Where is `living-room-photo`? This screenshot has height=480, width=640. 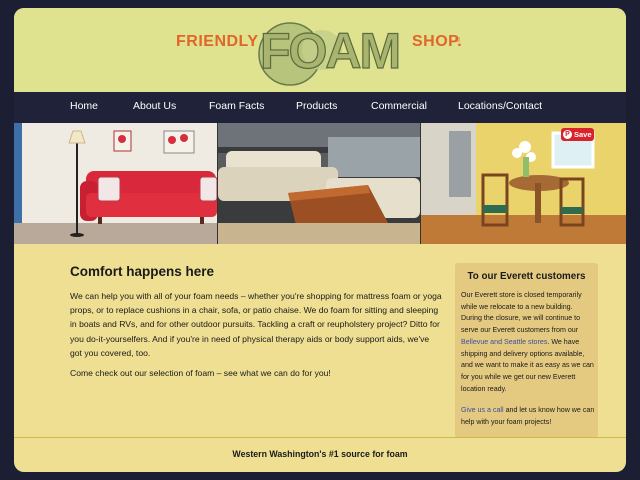 living-room-photo is located at coordinates (115, 183).